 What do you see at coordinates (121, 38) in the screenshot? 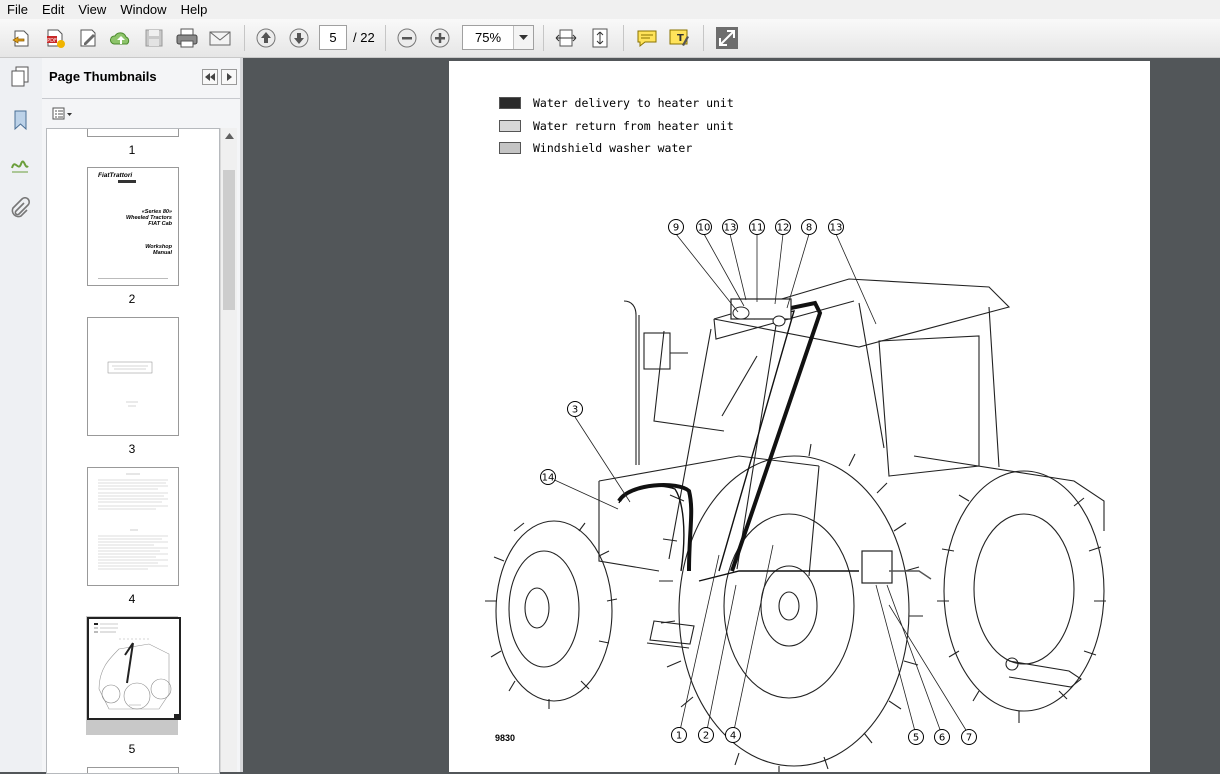
I see `cloud-upload-icon` at bounding box center [121, 38].